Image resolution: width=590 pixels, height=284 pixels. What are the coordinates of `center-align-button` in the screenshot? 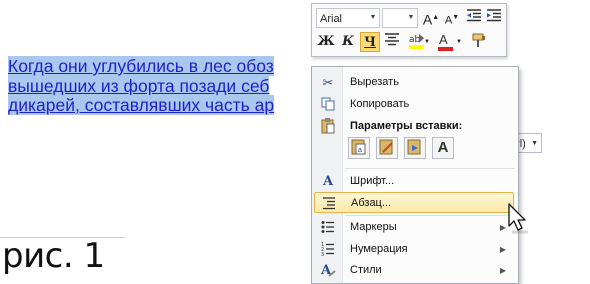 It's located at (392, 42).